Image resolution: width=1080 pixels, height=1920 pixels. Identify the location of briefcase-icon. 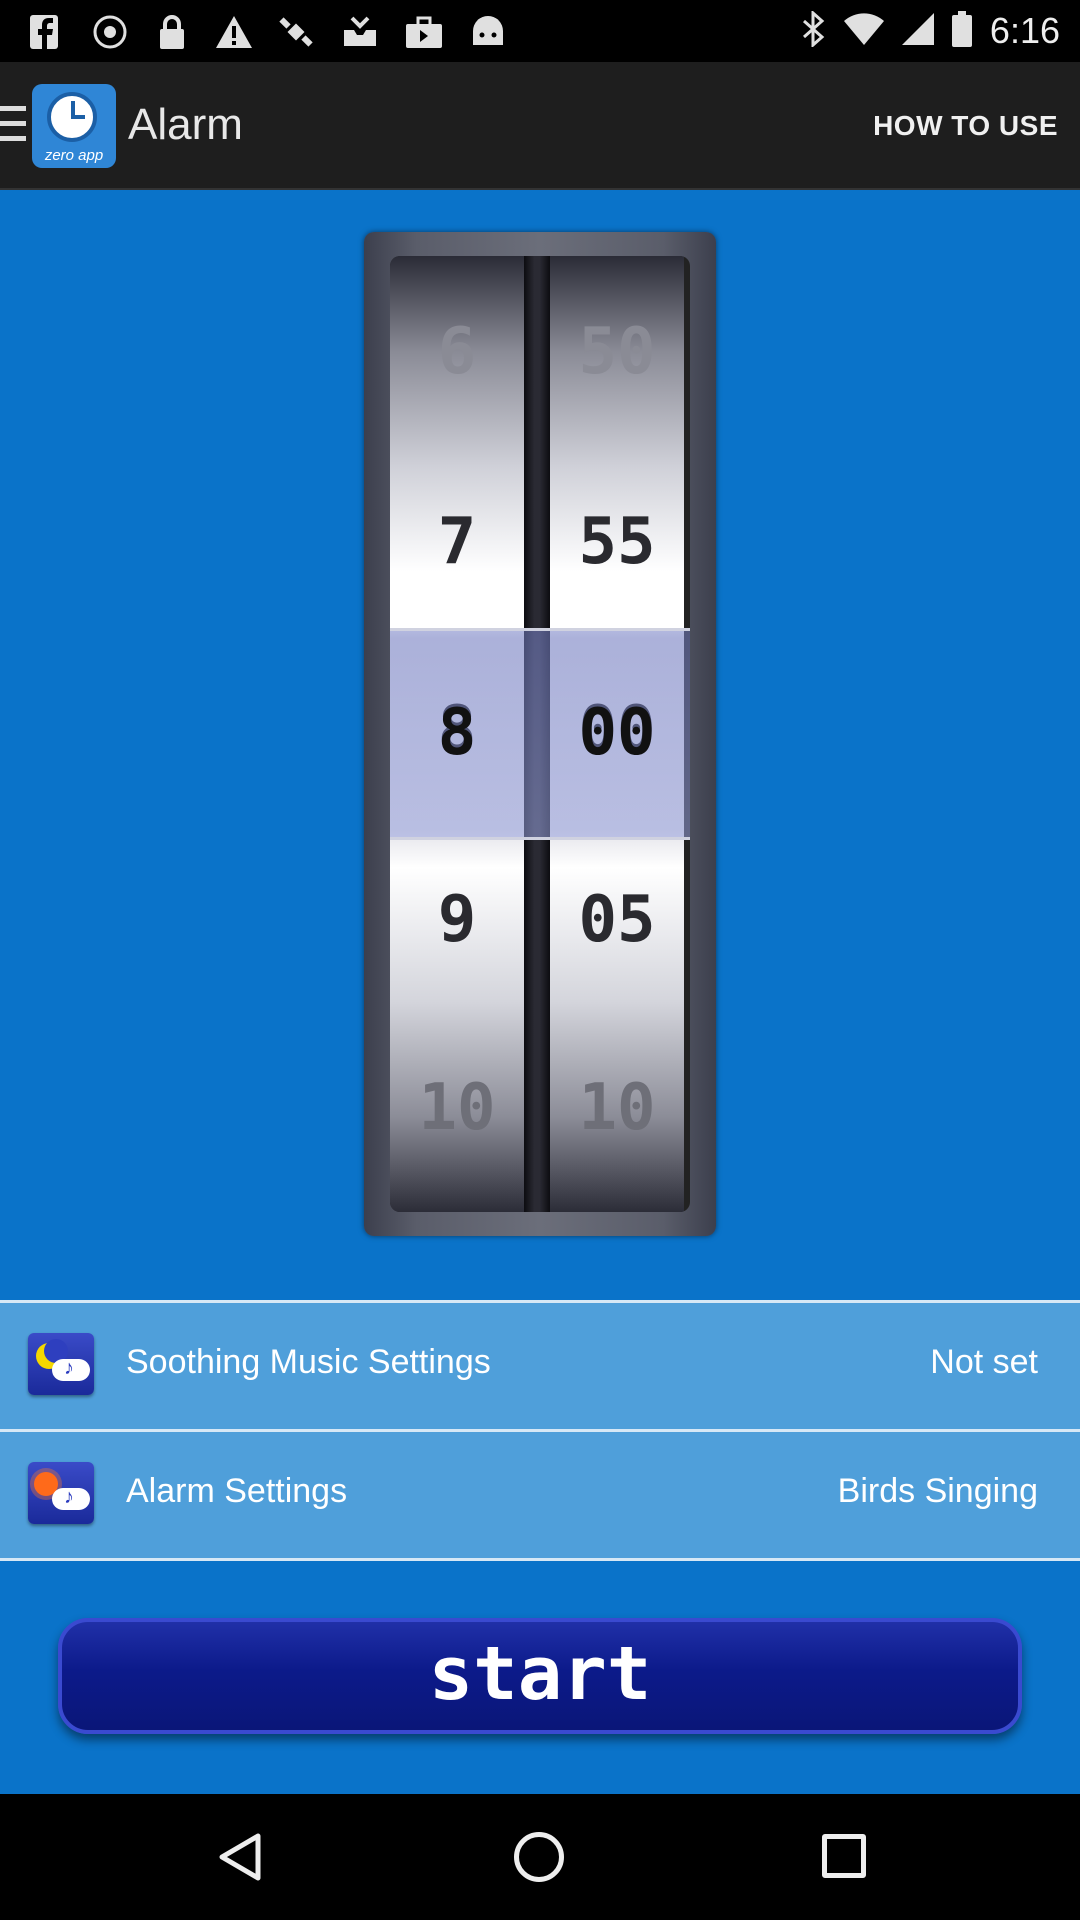
(424, 32).